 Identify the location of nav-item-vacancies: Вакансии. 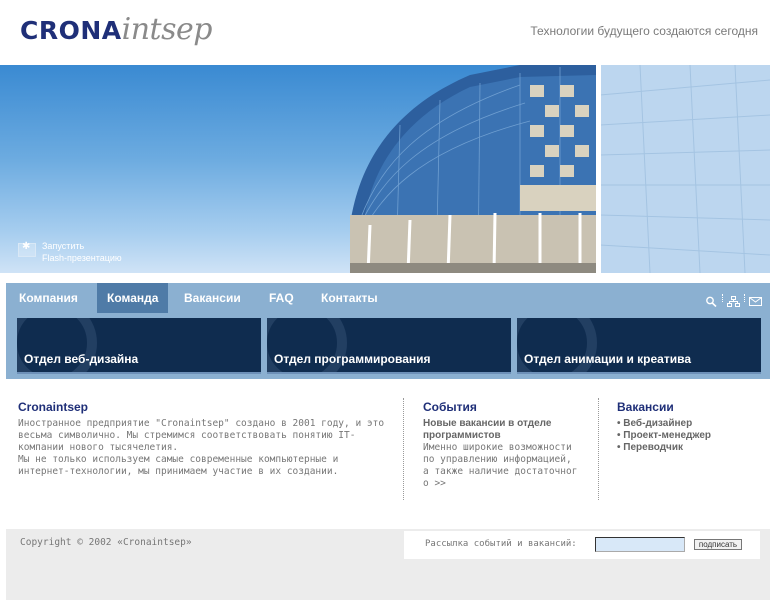
(212, 298).